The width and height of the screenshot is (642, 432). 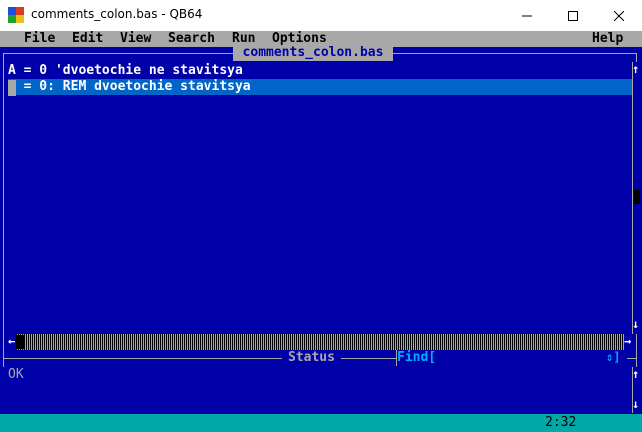 I want to click on code-line-2-selected: B = 0: REM dvoetochie stavitsya, so click(x=320, y=87).